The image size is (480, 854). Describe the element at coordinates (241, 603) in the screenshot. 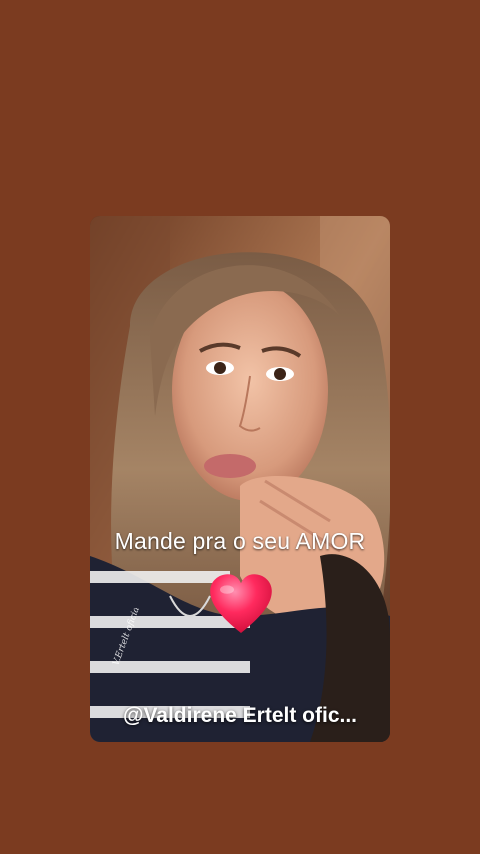

I see `heart-icon` at that location.